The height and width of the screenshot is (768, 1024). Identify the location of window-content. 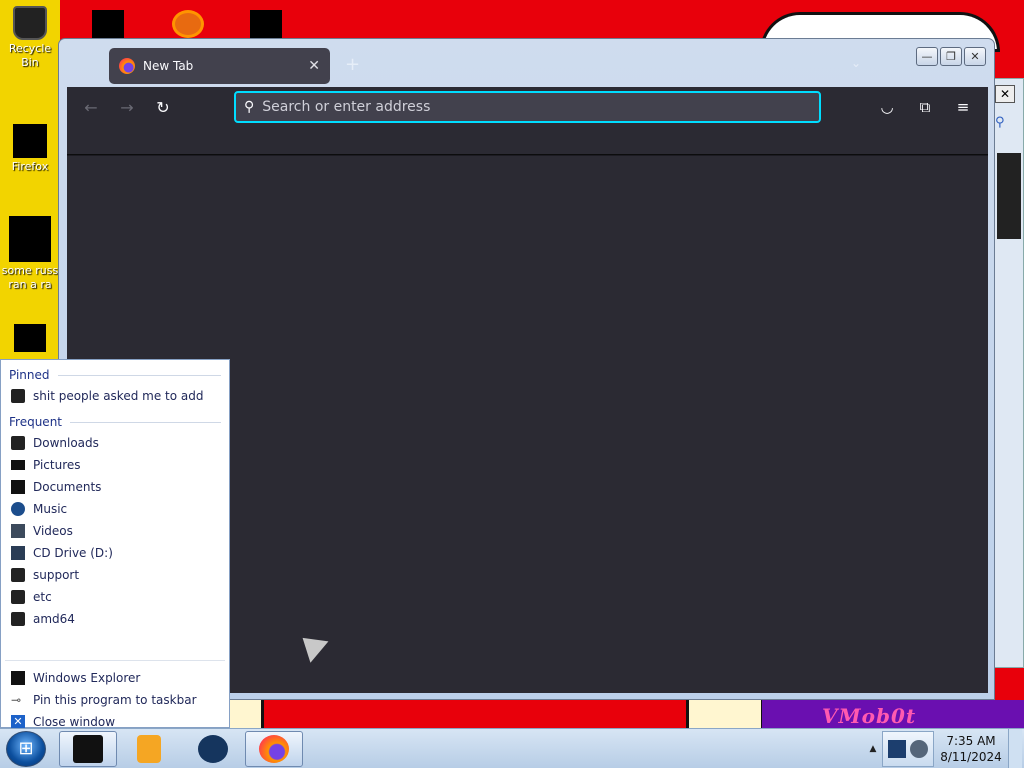
(1009, 196).